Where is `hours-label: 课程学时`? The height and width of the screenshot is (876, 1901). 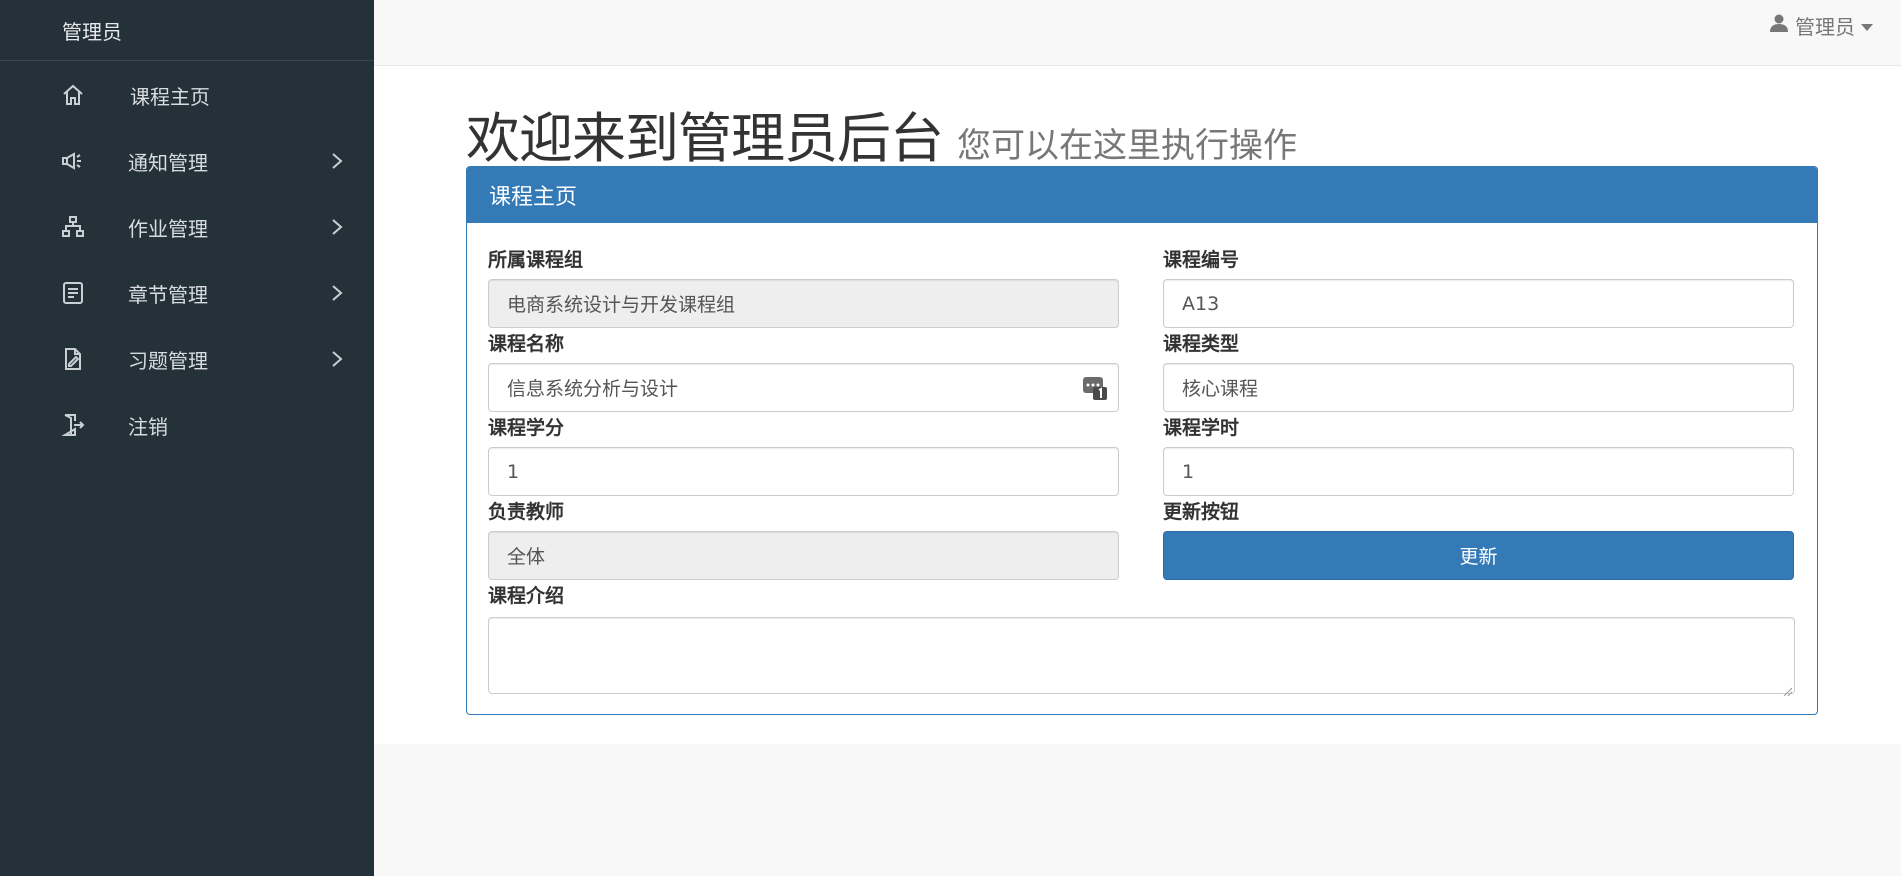
hours-label: 课程学时 is located at coordinates (1201, 428).